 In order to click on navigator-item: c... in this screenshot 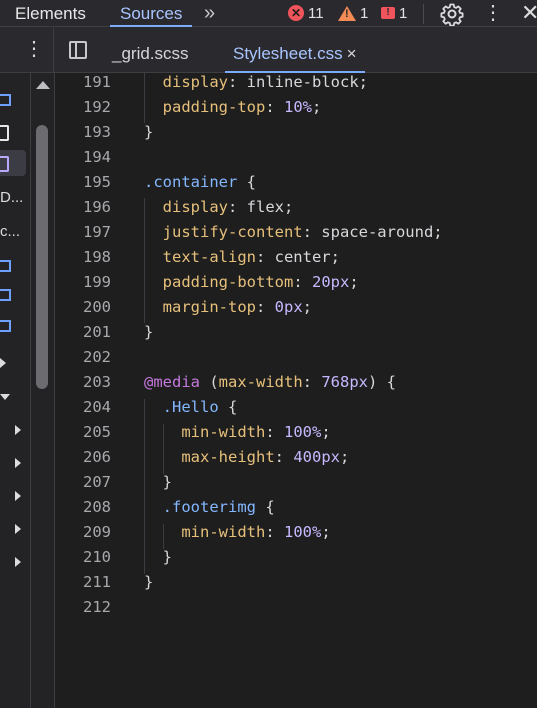, I will do `click(10, 231)`.